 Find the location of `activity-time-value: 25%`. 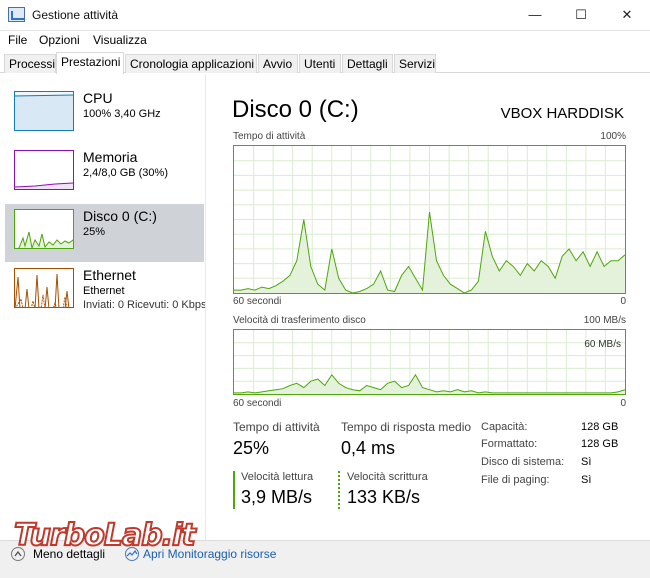

activity-time-value: 25% is located at coordinates (251, 448).